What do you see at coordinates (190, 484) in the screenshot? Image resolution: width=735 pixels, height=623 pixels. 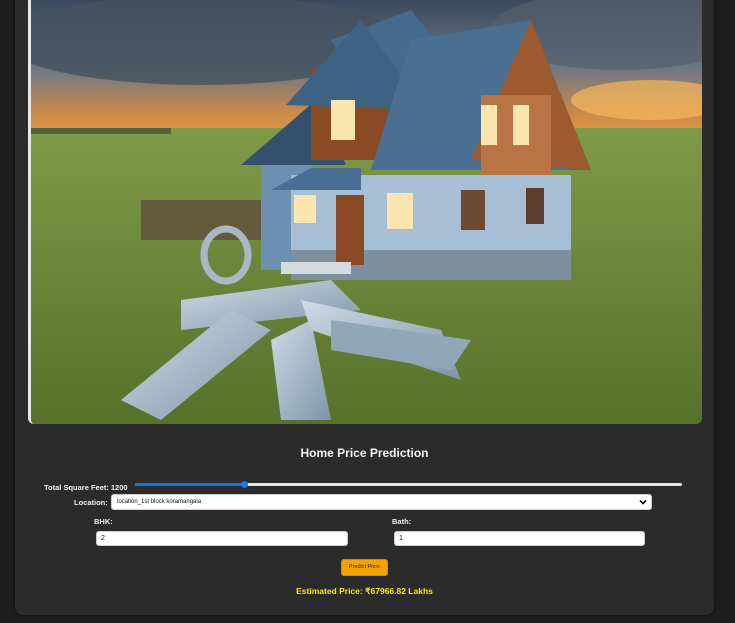 I see `slider-fill` at bounding box center [190, 484].